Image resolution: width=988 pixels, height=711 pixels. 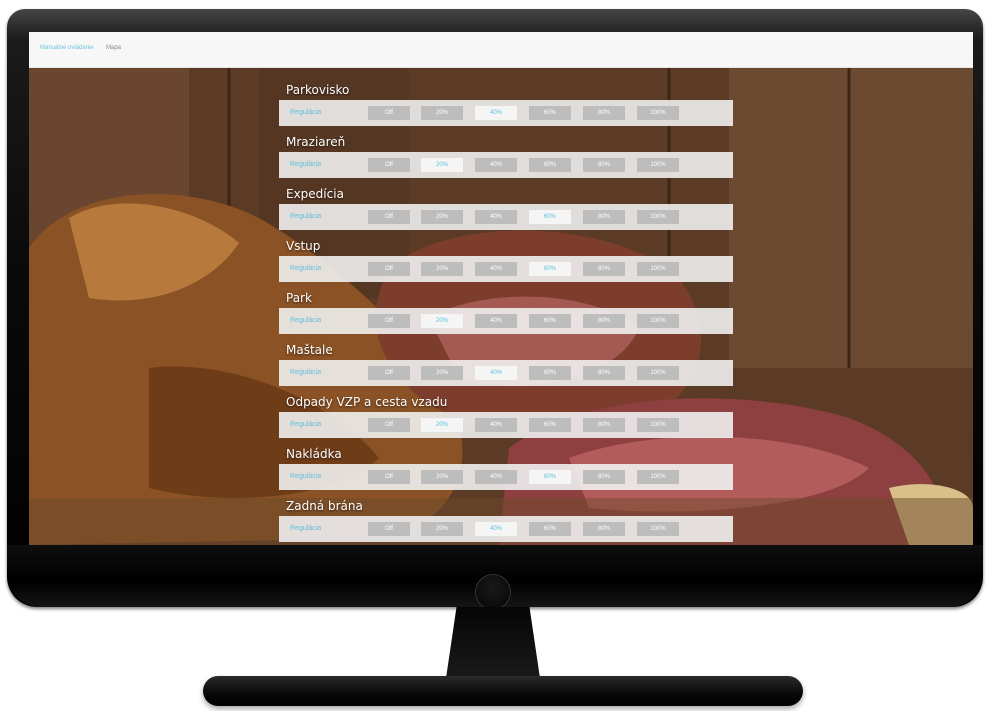 What do you see at coordinates (113, 48) in the screenshot?
I see `nav-map: Mapa` at bounding box center [113, 48].